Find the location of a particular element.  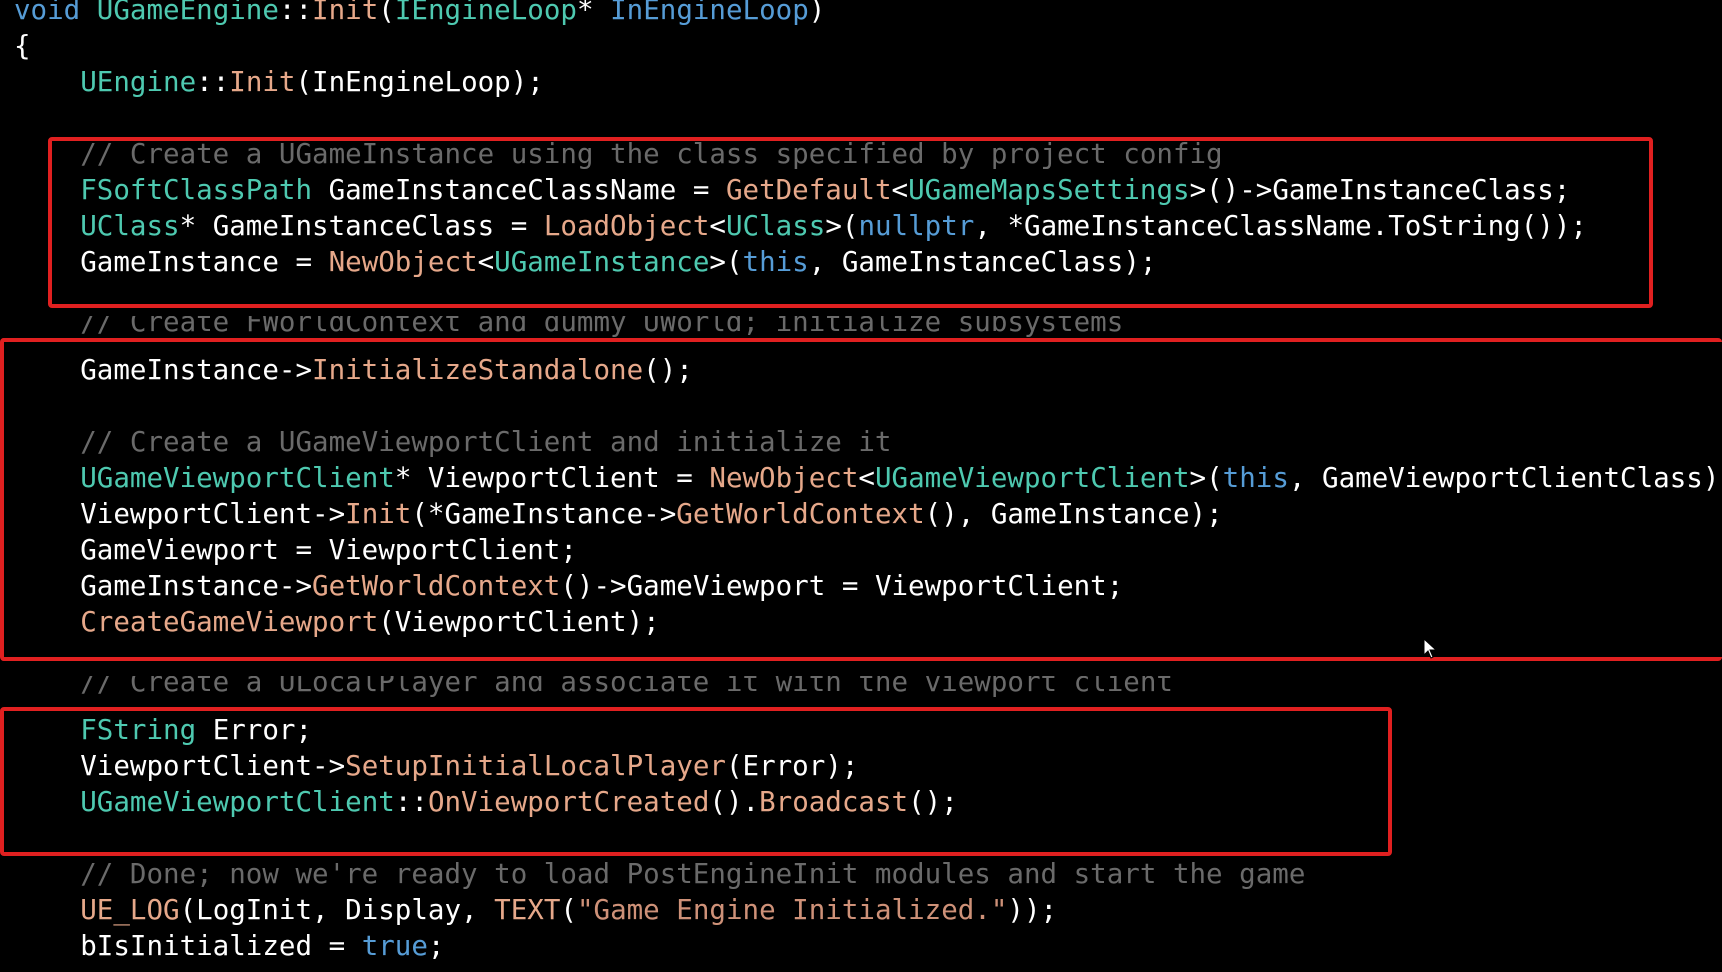

code-line: GameViewport = ViewportClient; is located at coordinates (868, 550).